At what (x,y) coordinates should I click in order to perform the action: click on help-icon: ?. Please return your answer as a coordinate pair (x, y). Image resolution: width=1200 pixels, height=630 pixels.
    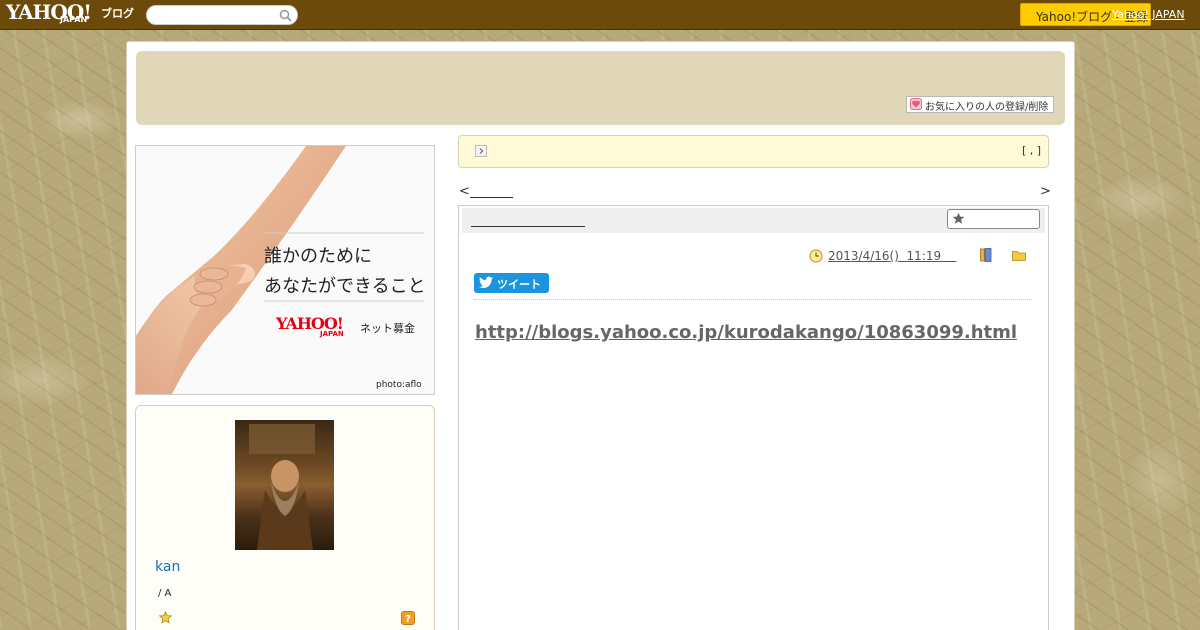
    Looking at the image, I should click on (408, 618).